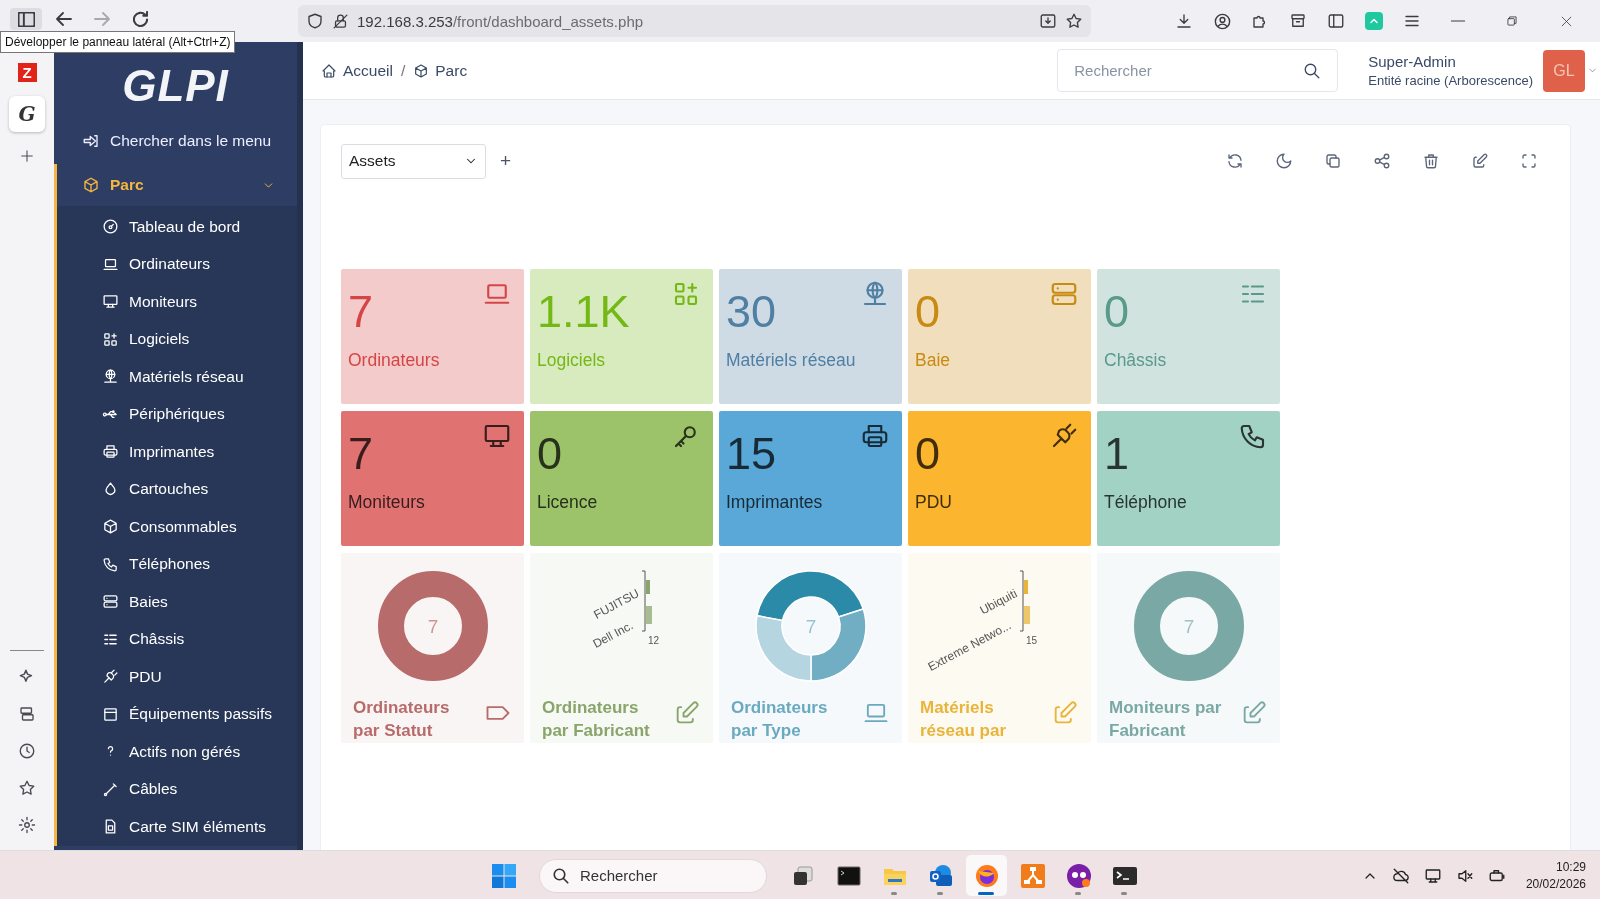  Describe the element at coordinates (440, 70) in the screenshot. I see `breadcrumb-link: Parc` at that location.